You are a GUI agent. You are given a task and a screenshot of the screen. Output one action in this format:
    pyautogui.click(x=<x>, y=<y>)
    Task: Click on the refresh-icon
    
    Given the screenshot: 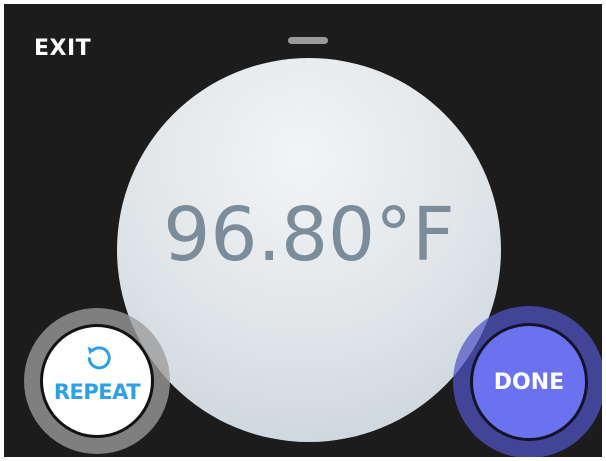 What is the action you would take?
    pyautogui.click(x=99, y=358)
    